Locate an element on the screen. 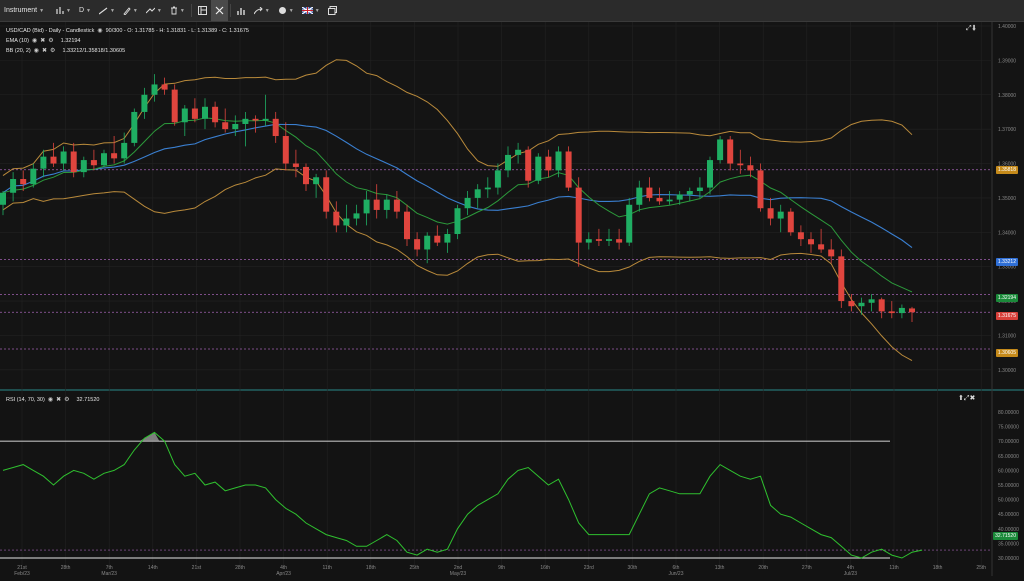 Image resolution: width=1024 pixels, height=581 pixels. panel-controls-icon: ⬆⤢✖ is located at coordinates (966, 398).